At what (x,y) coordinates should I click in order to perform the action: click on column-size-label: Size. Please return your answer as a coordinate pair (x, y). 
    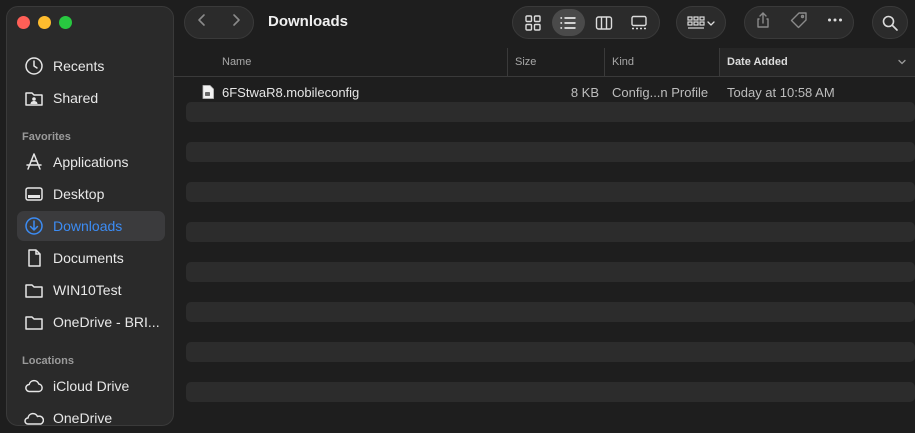
    Looking at the image, I should click on (526, 62).